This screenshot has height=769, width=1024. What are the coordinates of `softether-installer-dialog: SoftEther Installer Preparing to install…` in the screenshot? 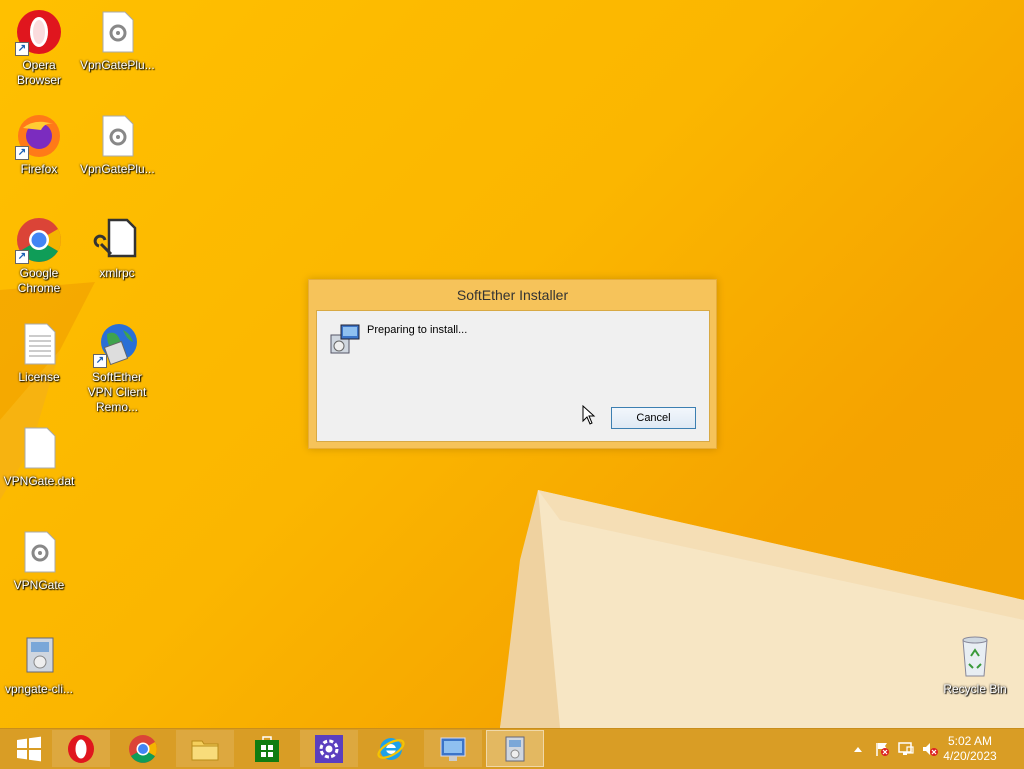 It's located at (512, 364).